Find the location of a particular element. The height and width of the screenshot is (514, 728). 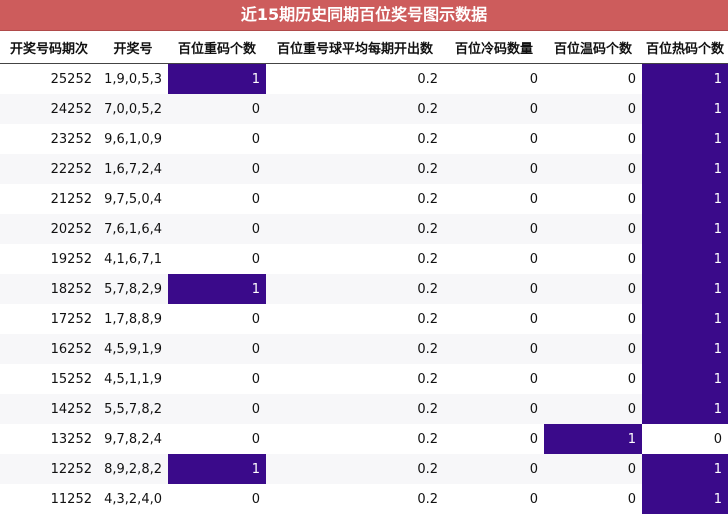

cell-period: 18252 is located at coordinates (49, 289).